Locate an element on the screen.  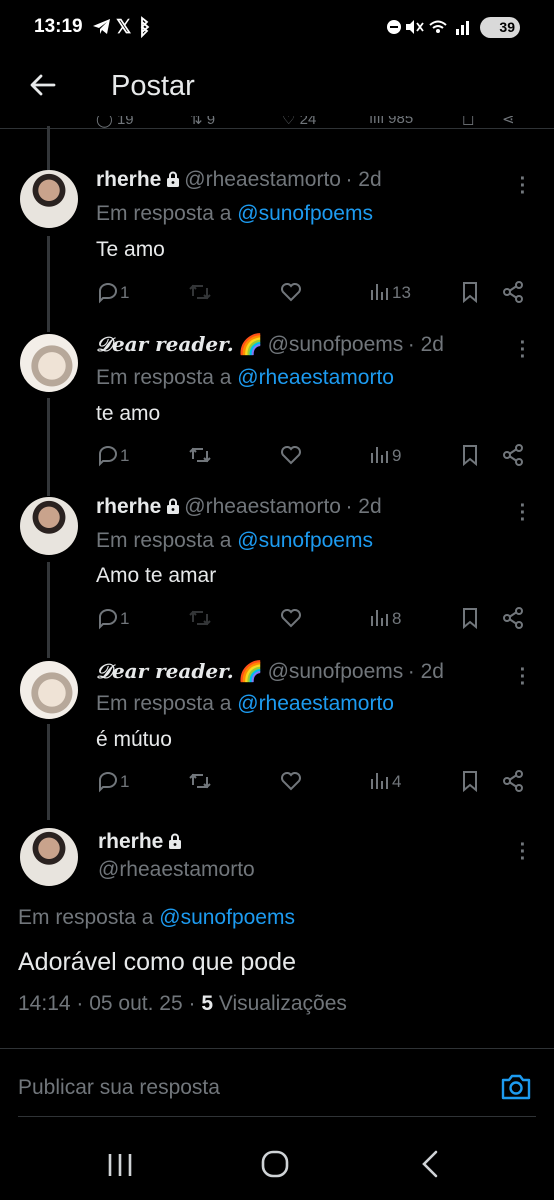
views-button: 8 is located at coordinates (384, 618).